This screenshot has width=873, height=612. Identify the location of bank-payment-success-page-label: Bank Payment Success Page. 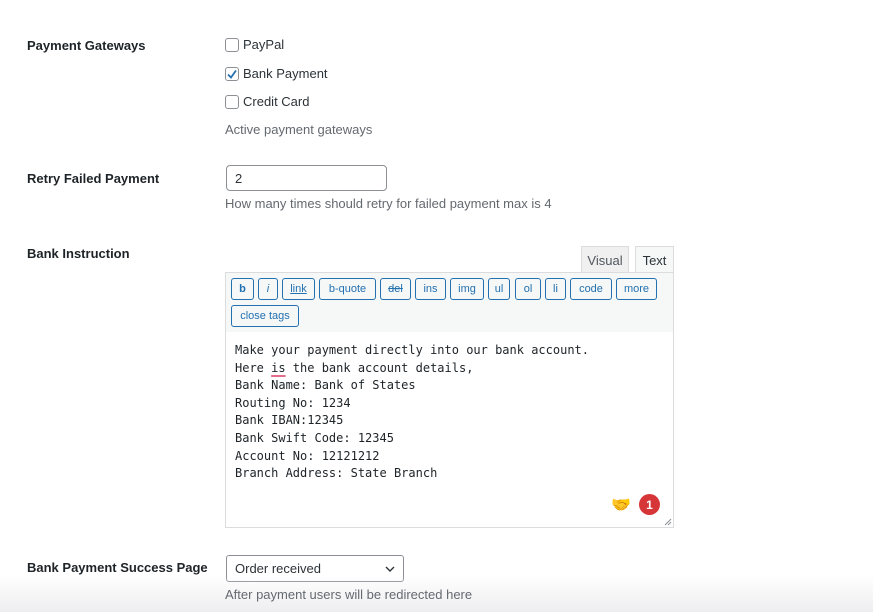
(117, 567).